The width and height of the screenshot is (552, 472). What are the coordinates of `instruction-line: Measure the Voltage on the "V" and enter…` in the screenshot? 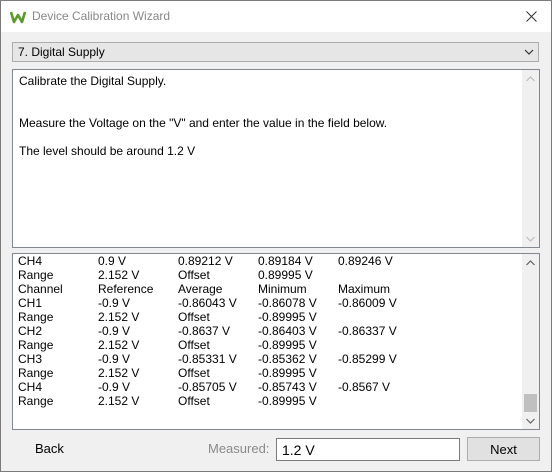 It's located at (203, 123).